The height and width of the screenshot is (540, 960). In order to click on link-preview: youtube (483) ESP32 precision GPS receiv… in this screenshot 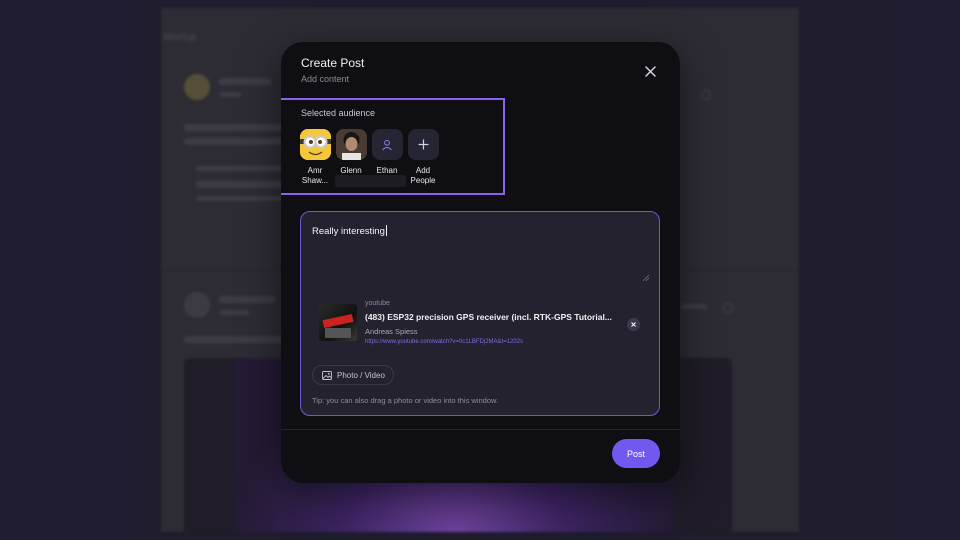, I will do `click(484, 326)`.